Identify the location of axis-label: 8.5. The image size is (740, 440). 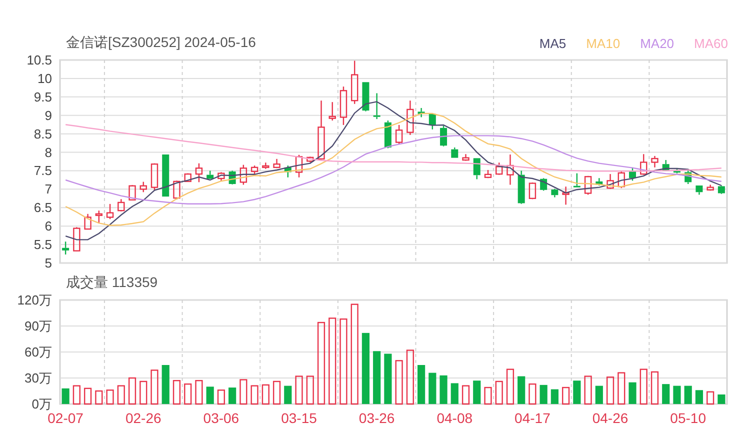
(43, 134).